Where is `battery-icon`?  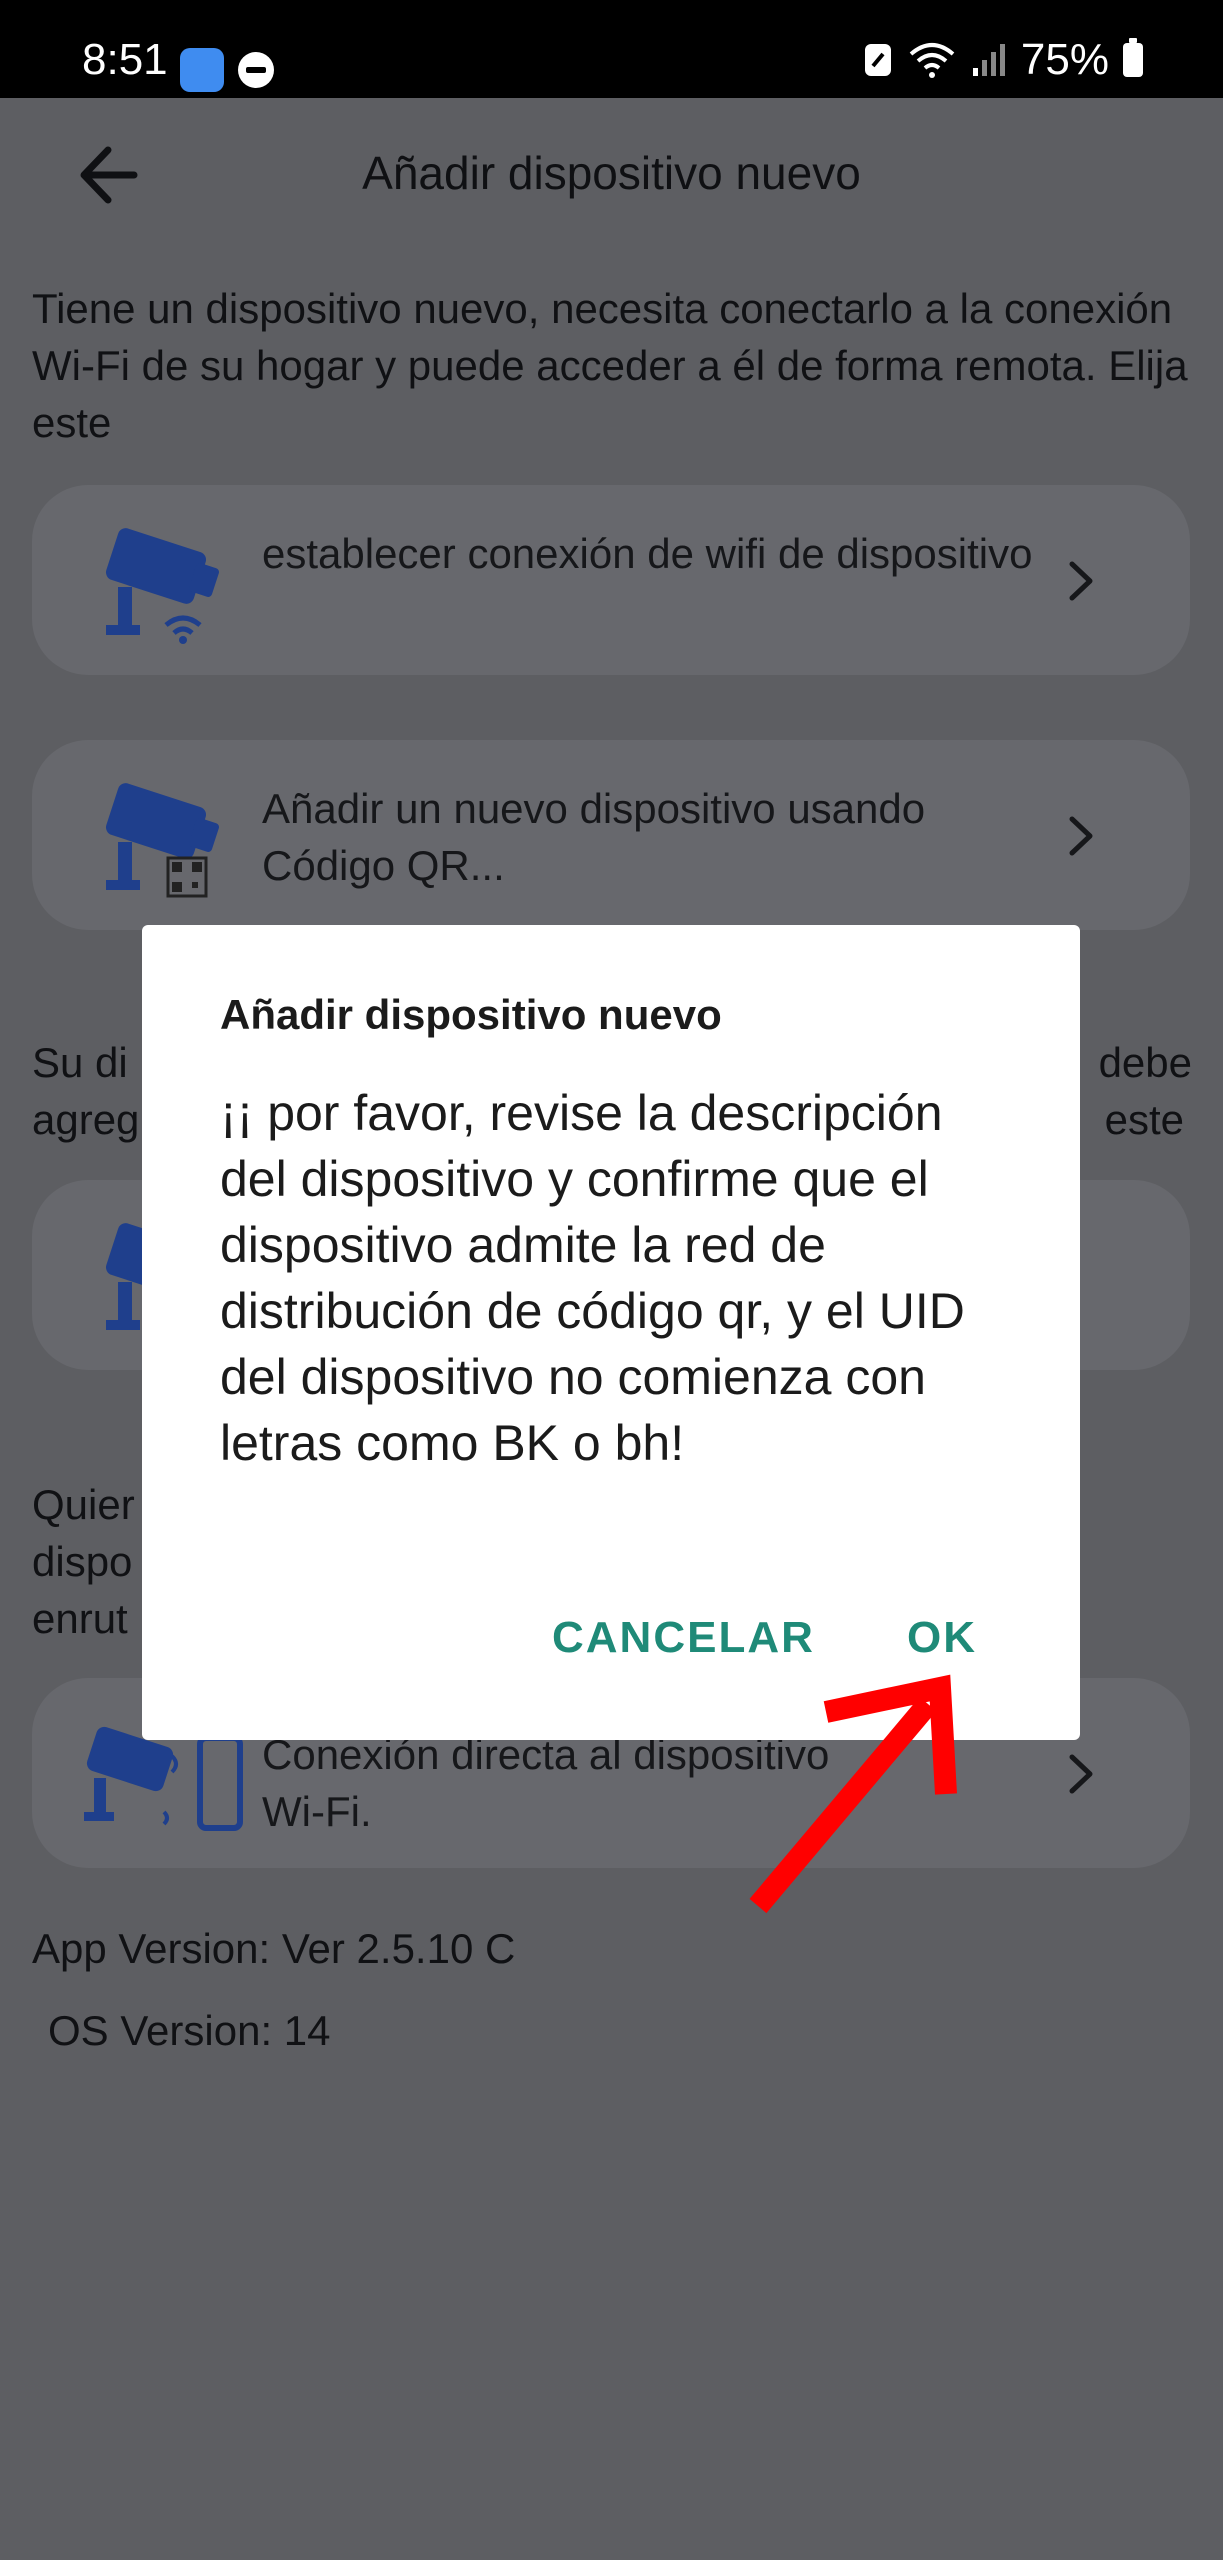 battery-icon is located at coordinates (1133, 57).